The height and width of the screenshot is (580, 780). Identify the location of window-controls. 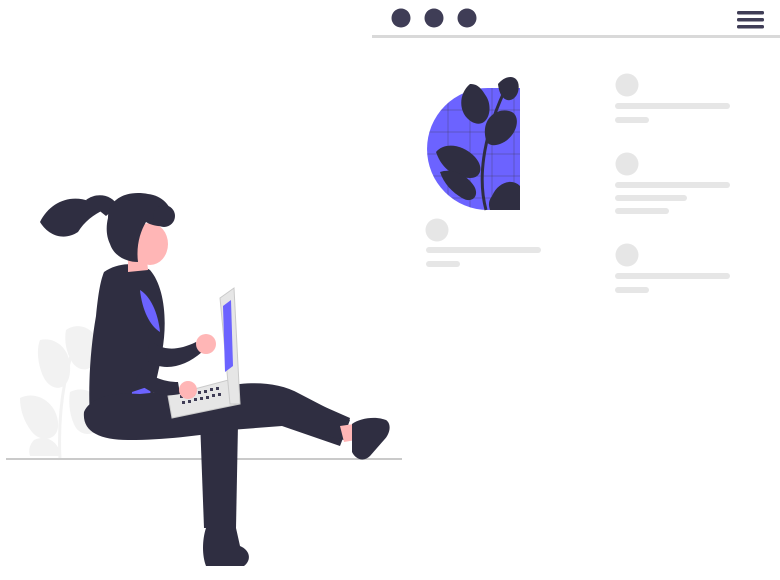
(434, 18).